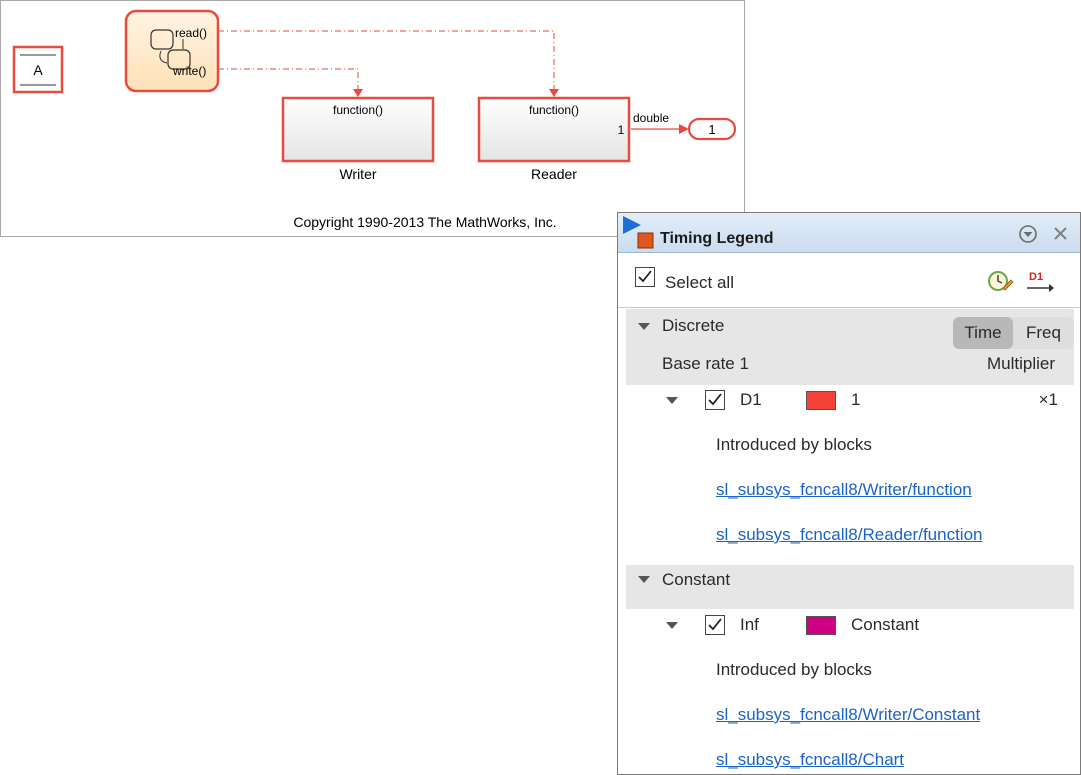 The height and width of the screenshot is (775, 1081). Describe the element at coordinates (358, 93) in the screenshot. I see `write-call-arrow` at that location.